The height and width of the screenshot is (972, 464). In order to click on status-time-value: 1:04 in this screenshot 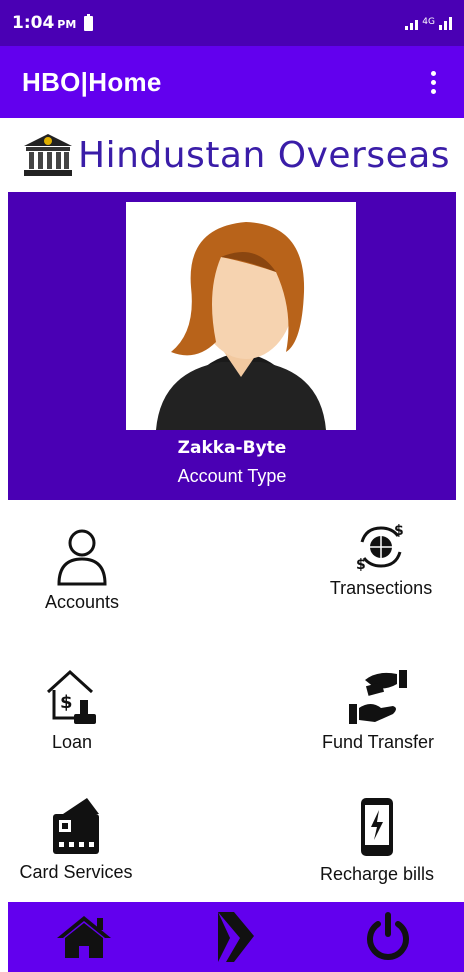, I will do `click(33, 23)`.